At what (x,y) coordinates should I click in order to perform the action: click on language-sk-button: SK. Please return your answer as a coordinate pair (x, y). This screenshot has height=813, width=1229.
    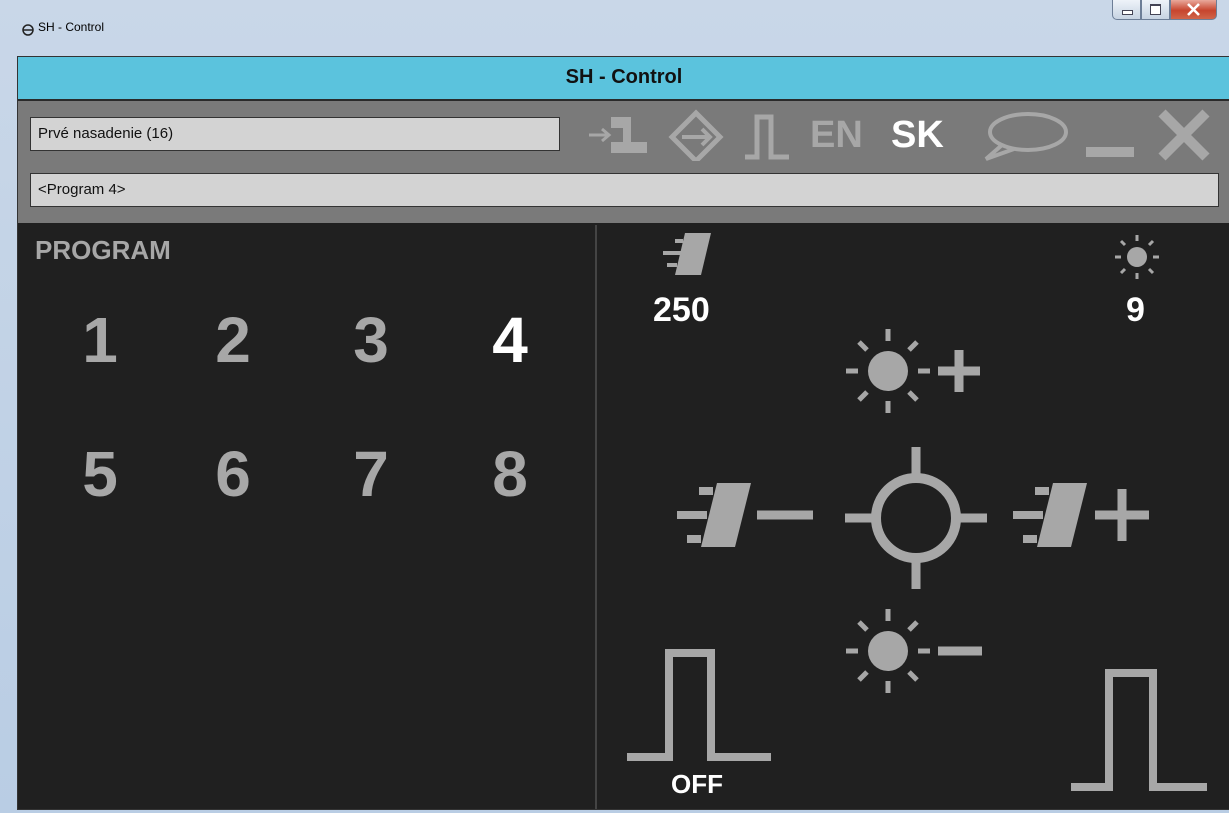
    Looking at the image, I should click on (917, 135).